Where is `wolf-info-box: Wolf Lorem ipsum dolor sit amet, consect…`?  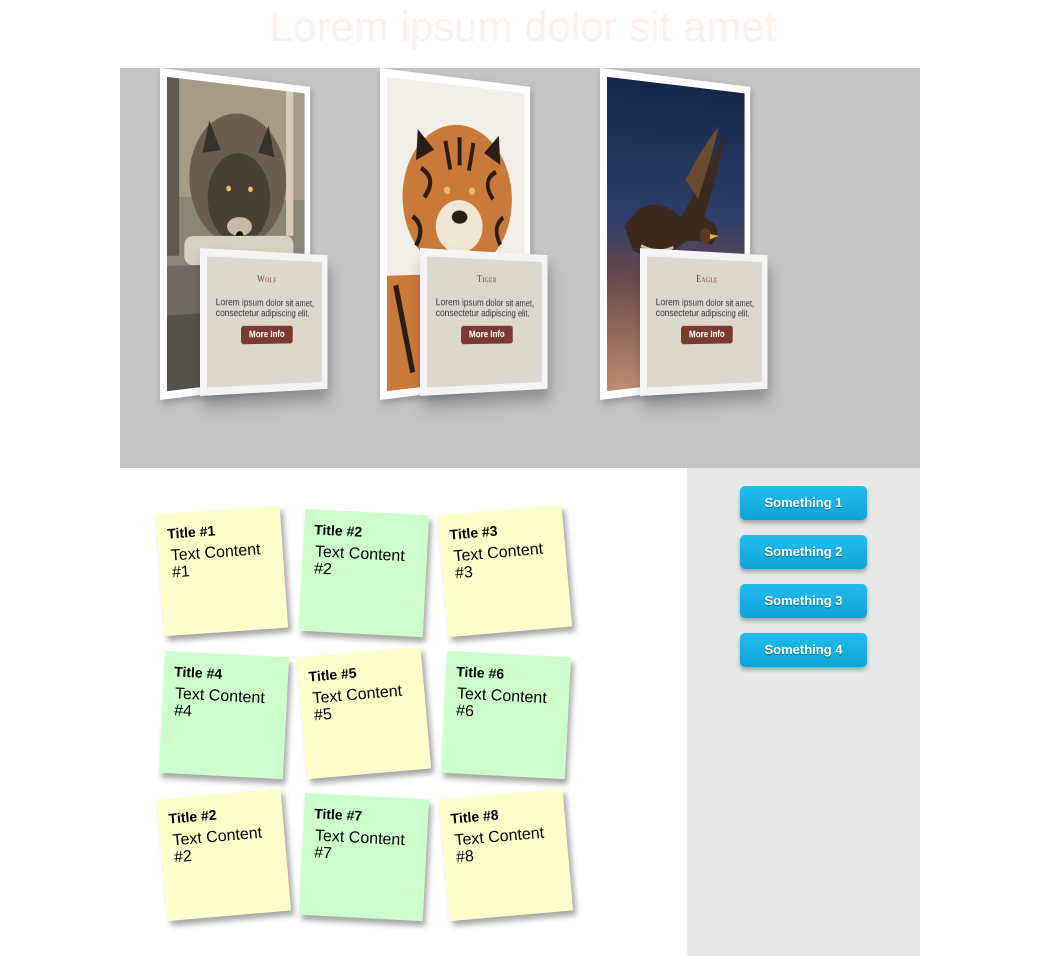 wolf-info-box: Wolf Lorem ipsum dolor sit amet, consect… is located at coordinates (264, 322).